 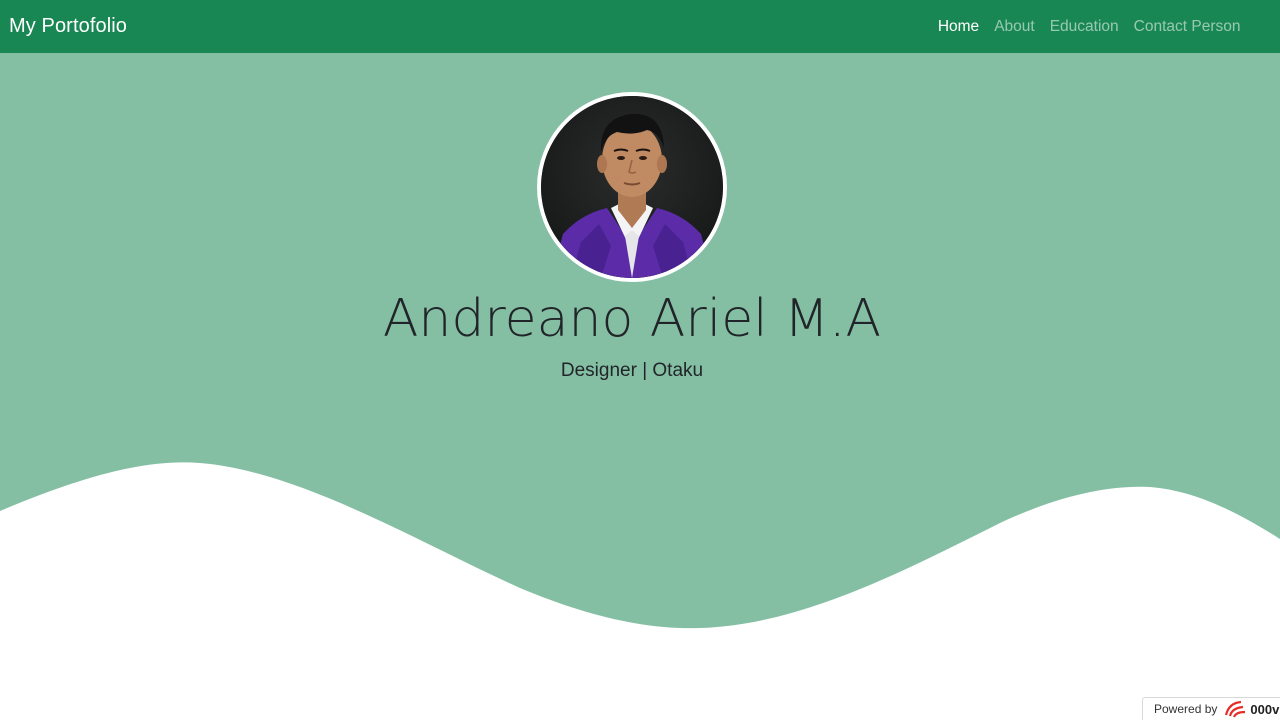 I want to click on nav-link-contact-person: Contact Person, so click(x=1187, y=27).